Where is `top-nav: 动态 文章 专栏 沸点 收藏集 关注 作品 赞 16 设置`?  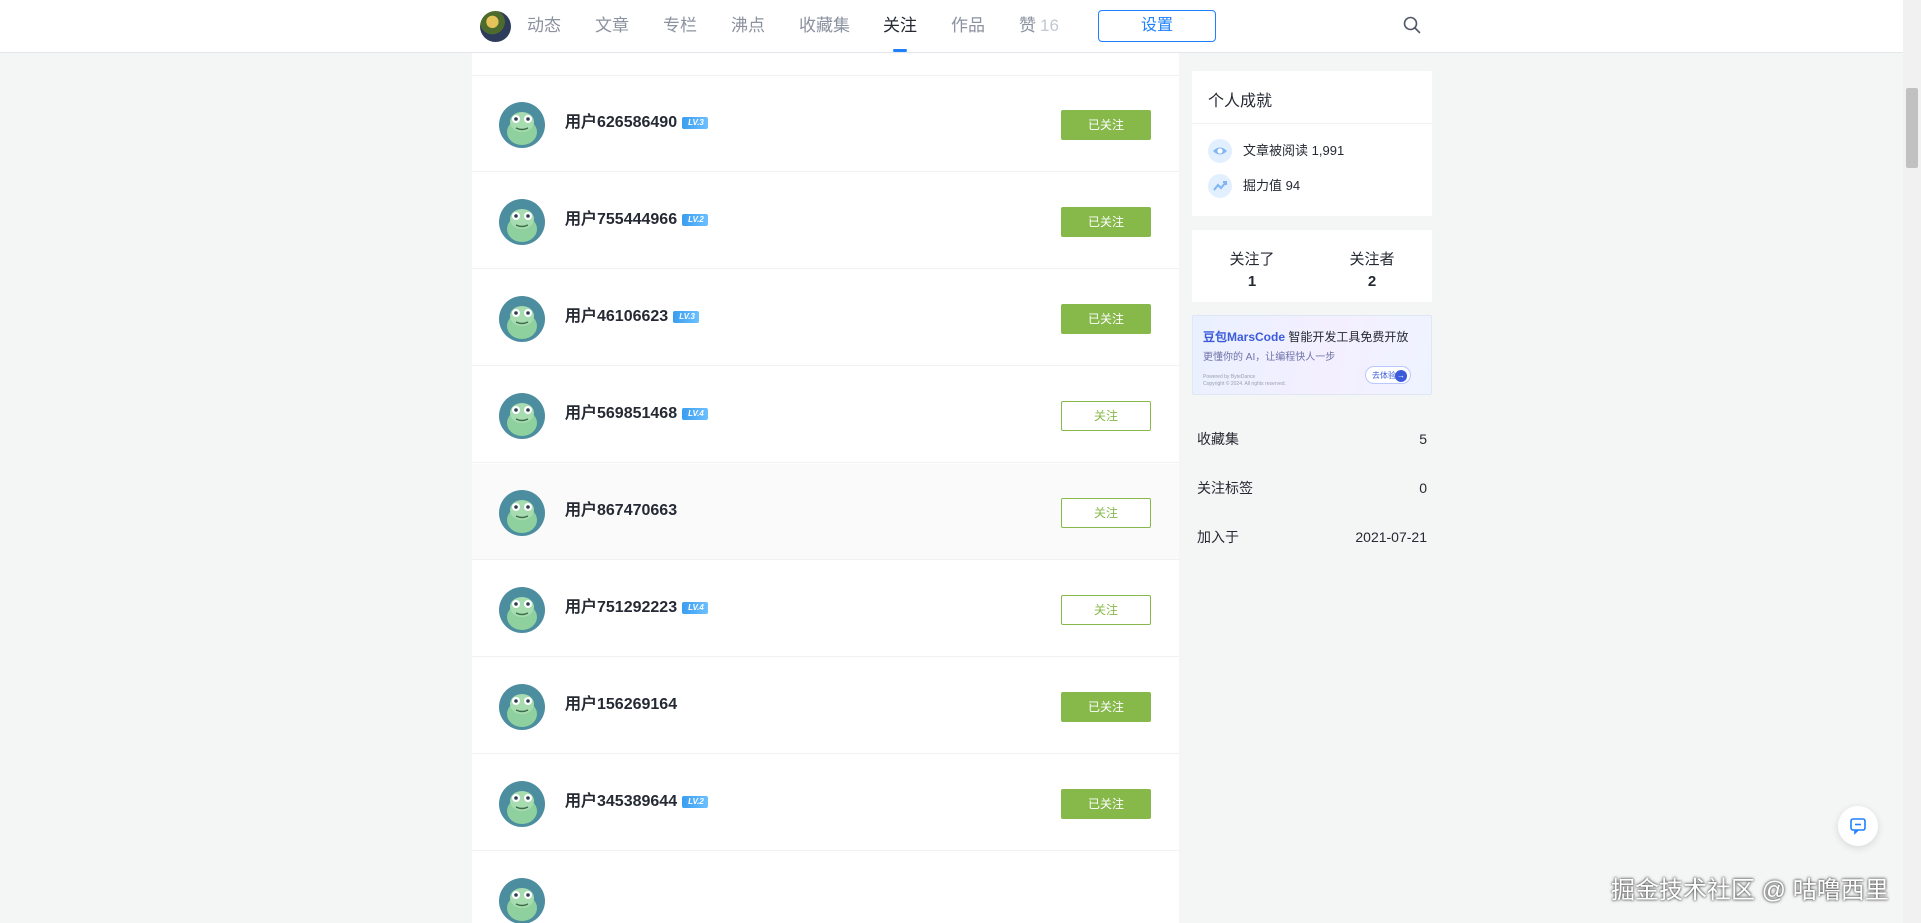 top-nav: 动态 文章 专栏 沸点 收藏集 关注 作品 赞 16 设置 is located at coordinates (951, 26).